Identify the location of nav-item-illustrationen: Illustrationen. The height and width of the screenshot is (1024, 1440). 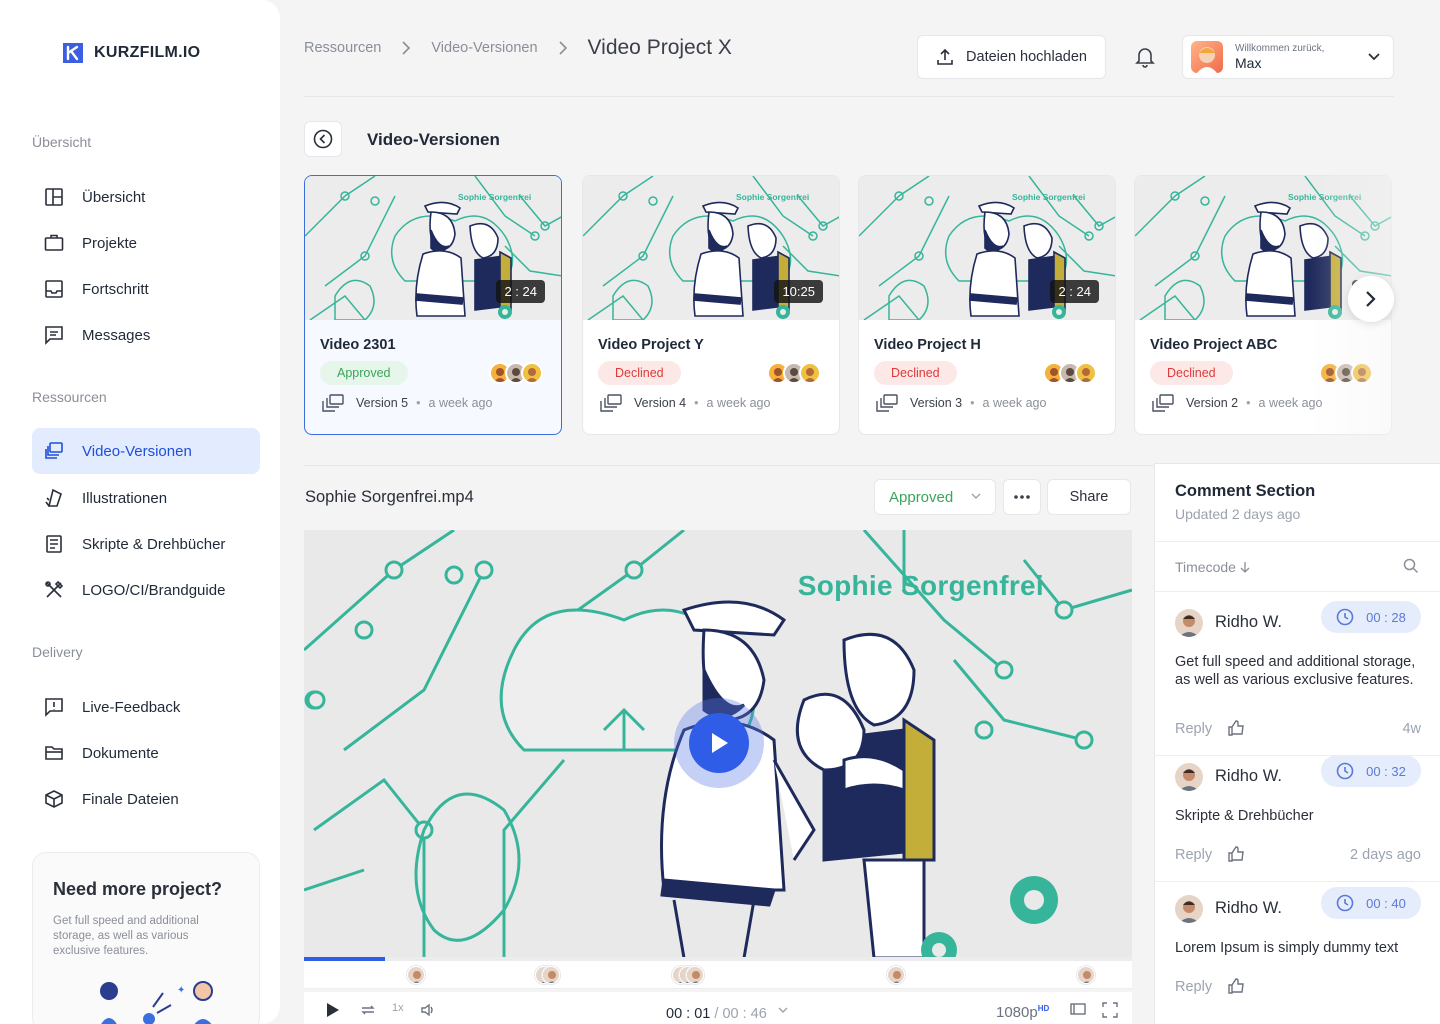
(146, 498).